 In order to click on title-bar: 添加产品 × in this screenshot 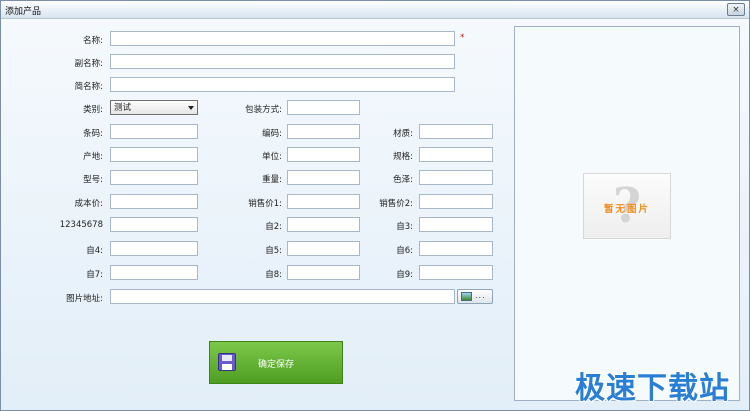, I will do `click(375, 10)`.